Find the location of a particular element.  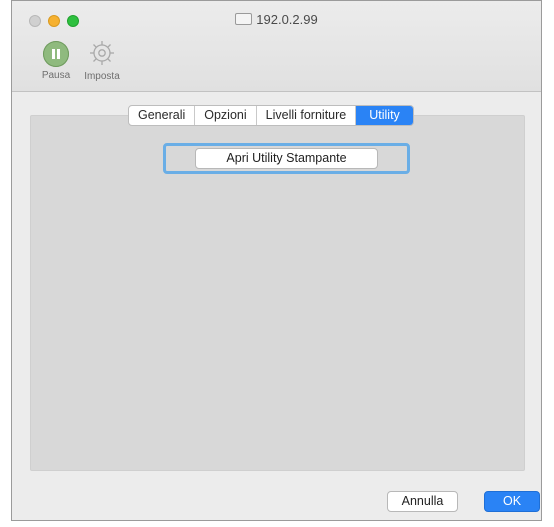

window-title-text: 192.0.2.99 is located at coordinates (287, 19).